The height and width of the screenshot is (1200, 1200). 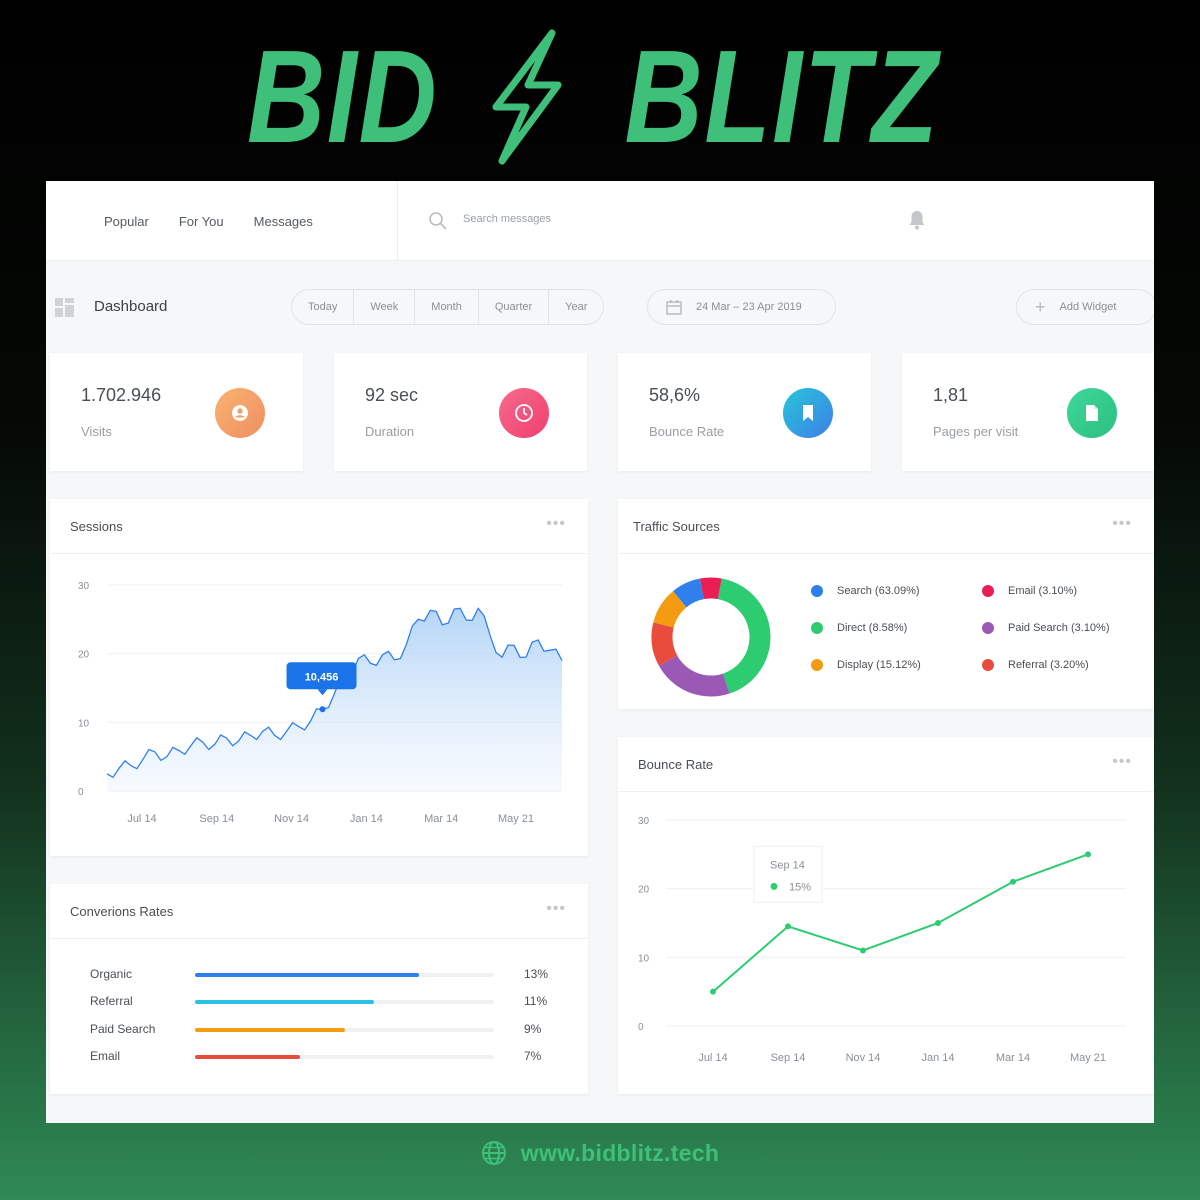 I want to click on range-year: Year, so click(x=576, y=307).